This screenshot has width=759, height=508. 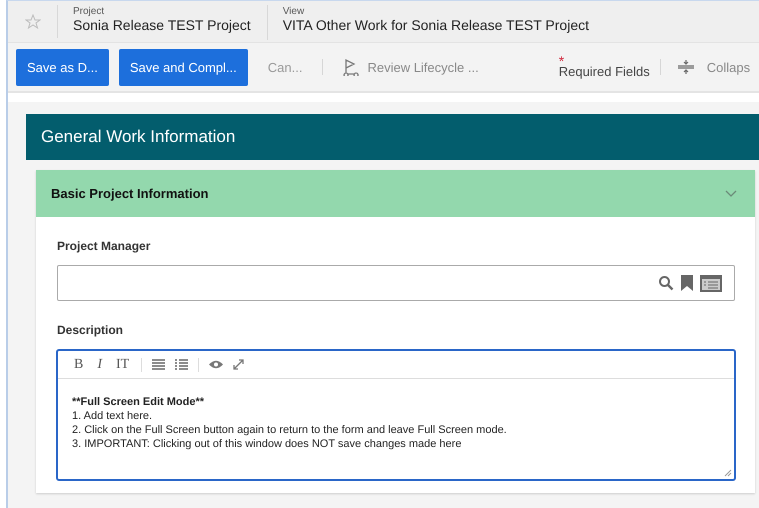 I want to click on required-fields-label: Required Fields, so click(x=604, y=71).